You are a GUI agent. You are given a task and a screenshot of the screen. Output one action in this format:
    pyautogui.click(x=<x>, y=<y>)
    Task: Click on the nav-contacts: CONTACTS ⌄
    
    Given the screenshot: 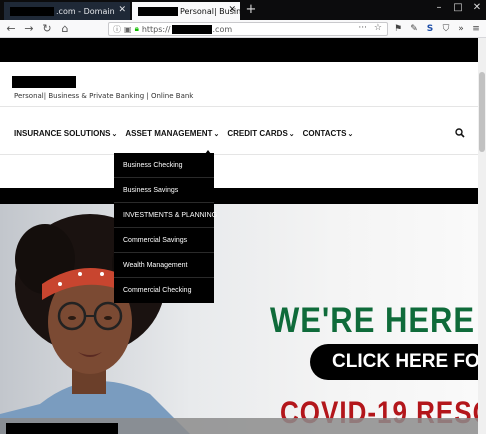 What is the action you would take?
    pyautogui.click(x=328, y=133)
    